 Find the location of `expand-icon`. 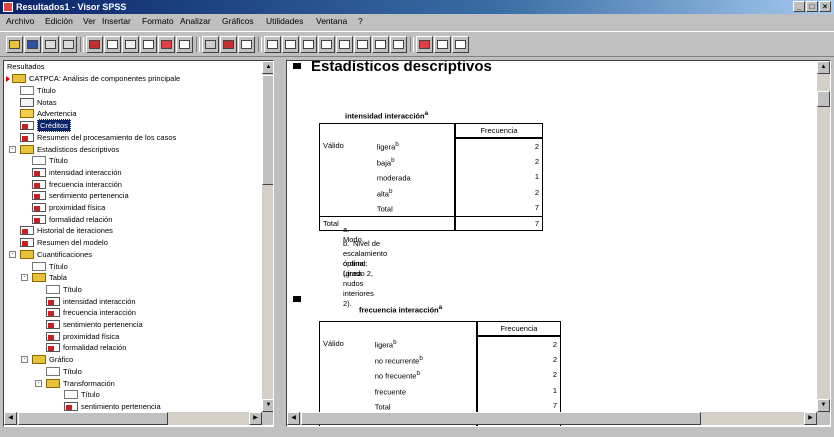

expand-icon is located at coordinates (308, 44).